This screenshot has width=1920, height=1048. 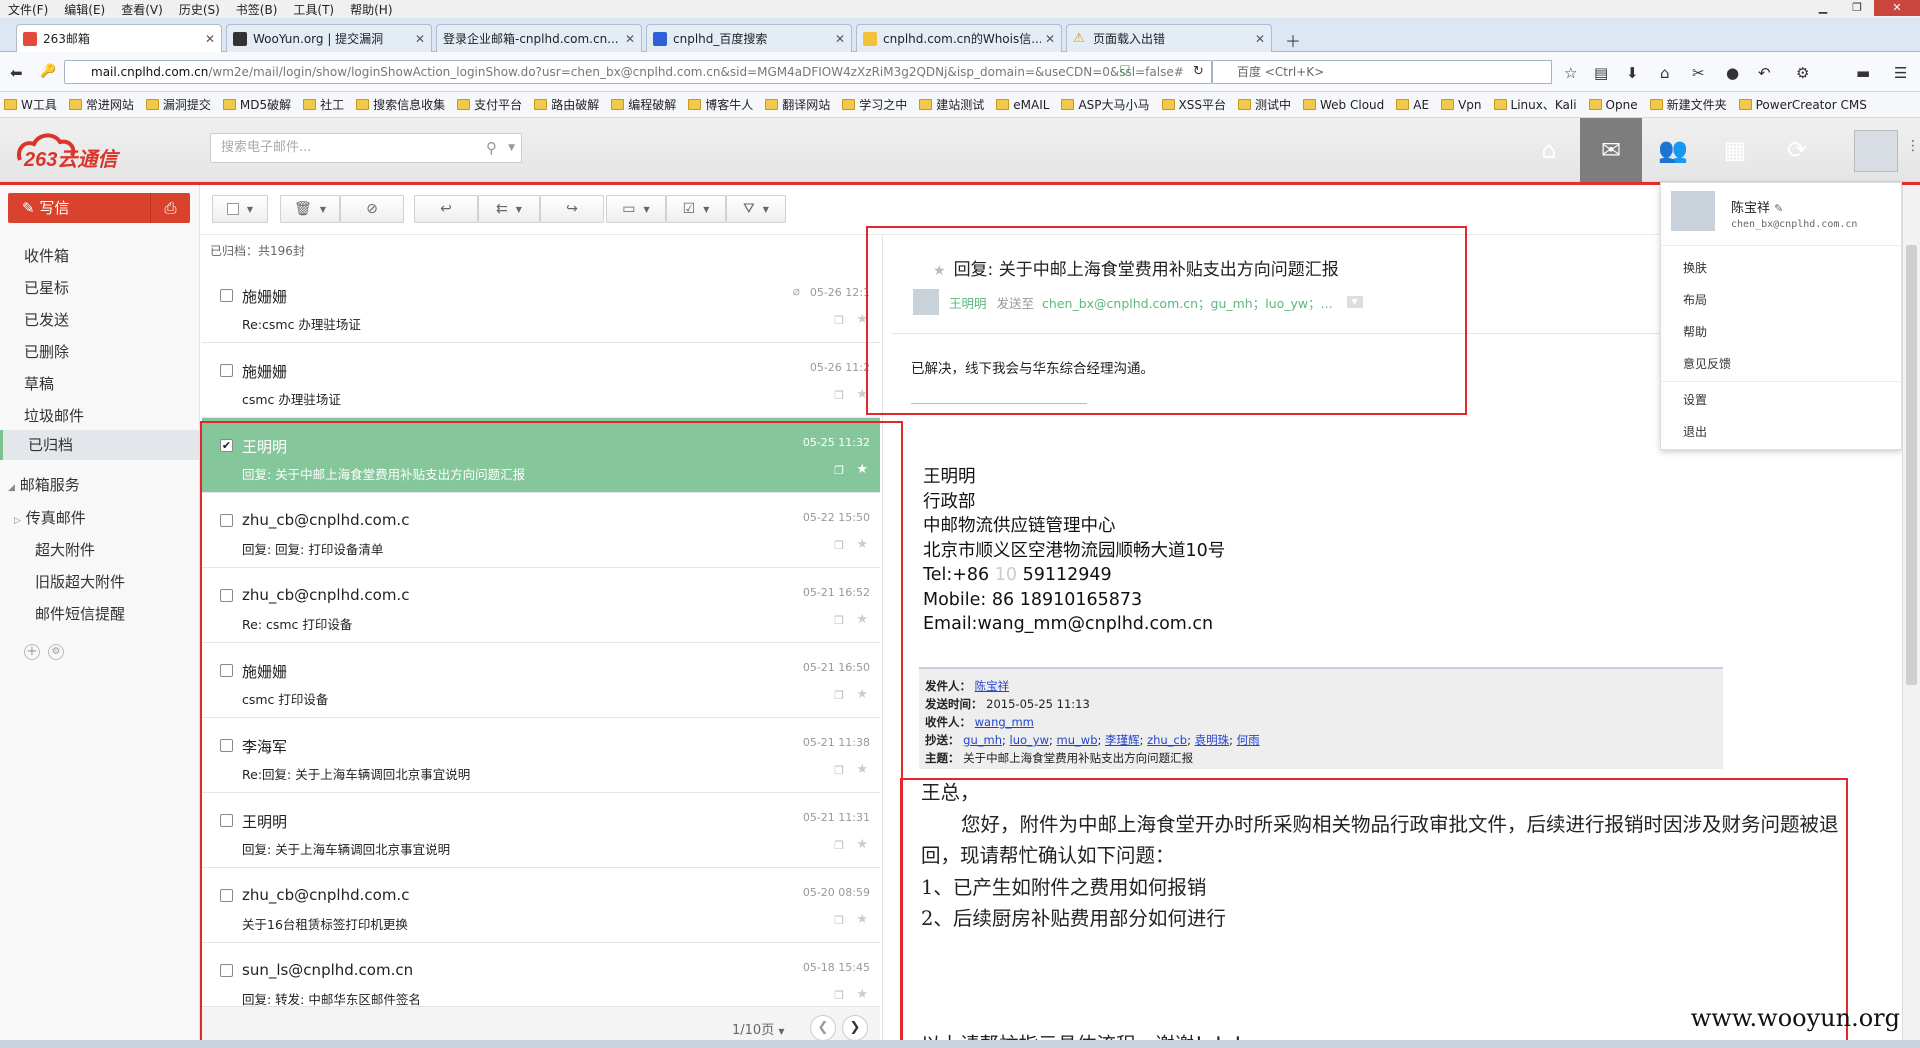 What do you see at coordinates (1613, 105) in the screenshot?
I see `bookmark-item: Opne` at bounding box center [1613, 105].